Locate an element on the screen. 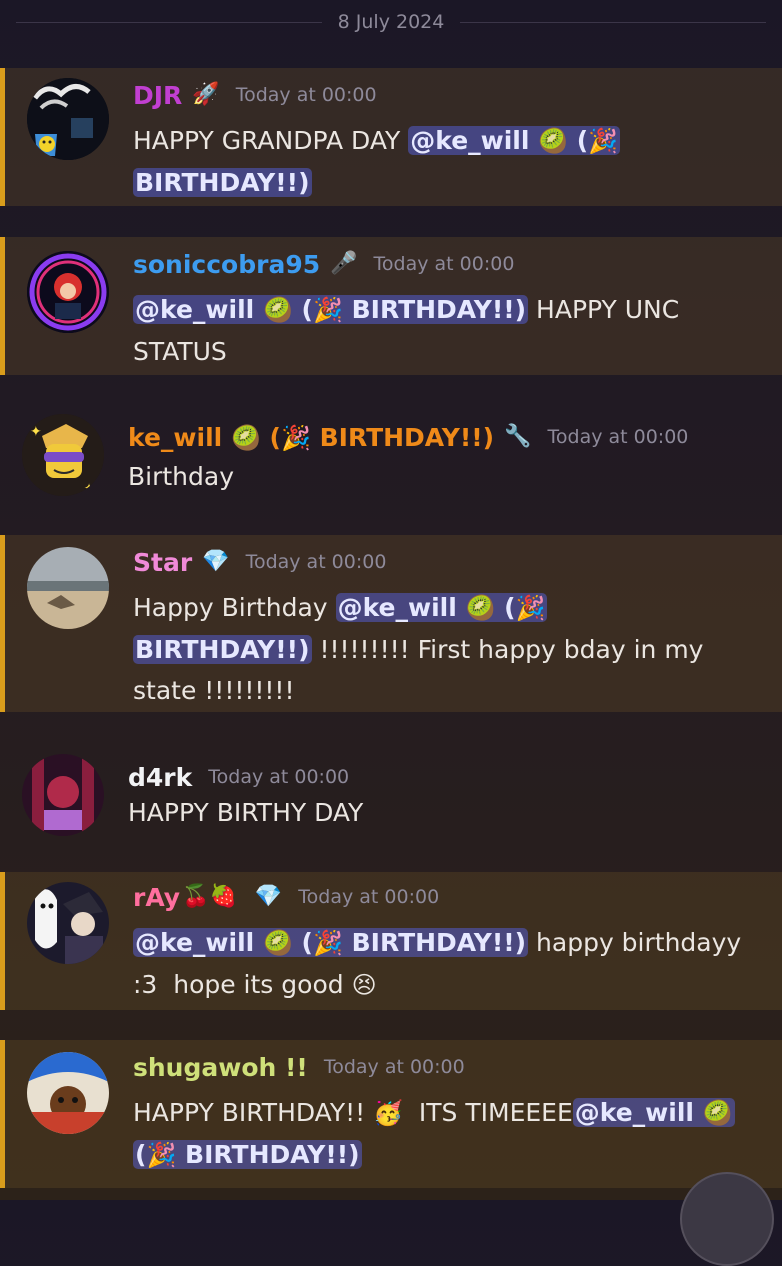 The height and width of the screenshot is (1266, 782). avatar-ke-will: ✦ ✦ is located at coordinates (63, 455).